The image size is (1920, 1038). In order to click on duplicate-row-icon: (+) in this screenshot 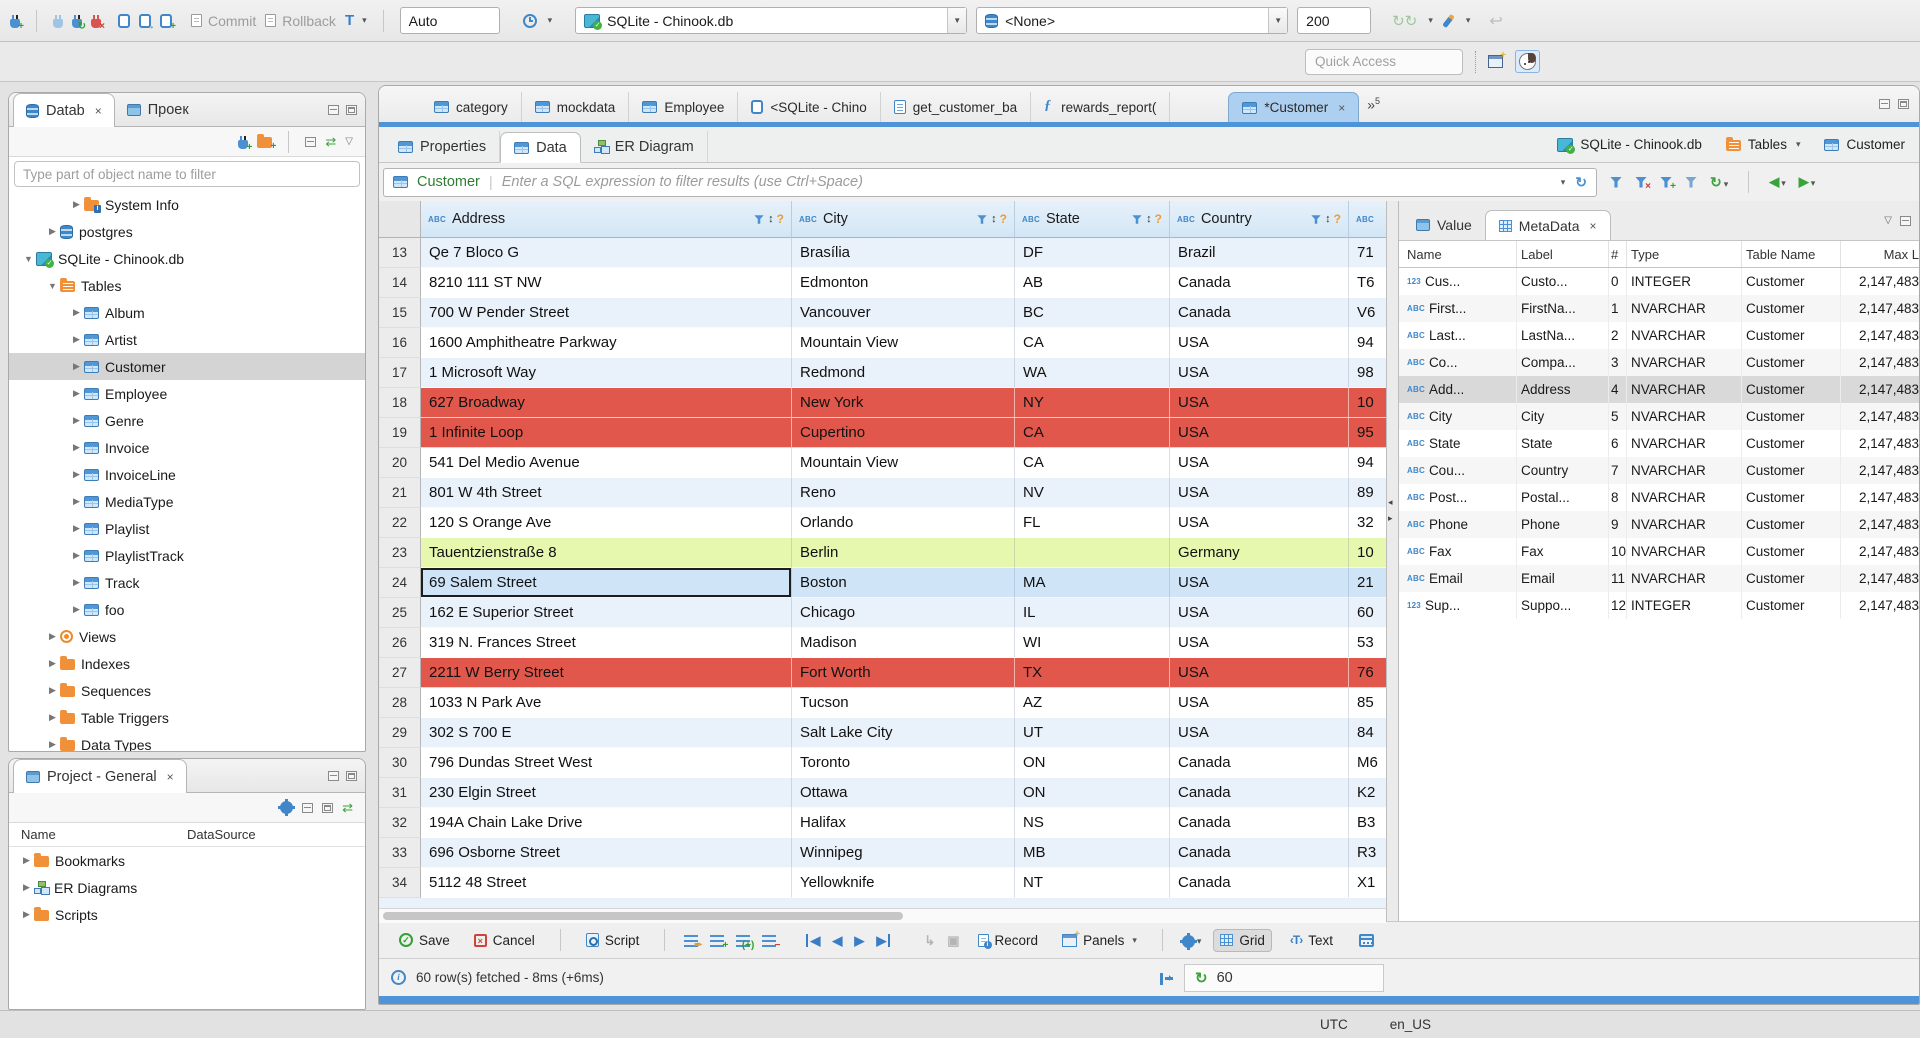, I will do `click(745, 942)`.